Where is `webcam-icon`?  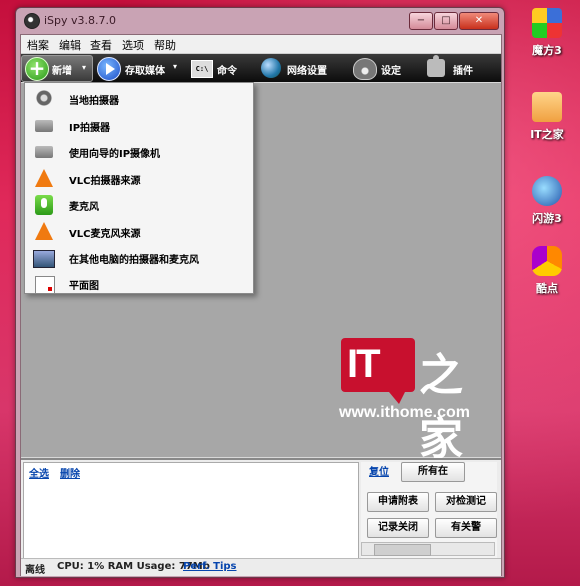 webcam-icon is located at coordinates (44, 99).